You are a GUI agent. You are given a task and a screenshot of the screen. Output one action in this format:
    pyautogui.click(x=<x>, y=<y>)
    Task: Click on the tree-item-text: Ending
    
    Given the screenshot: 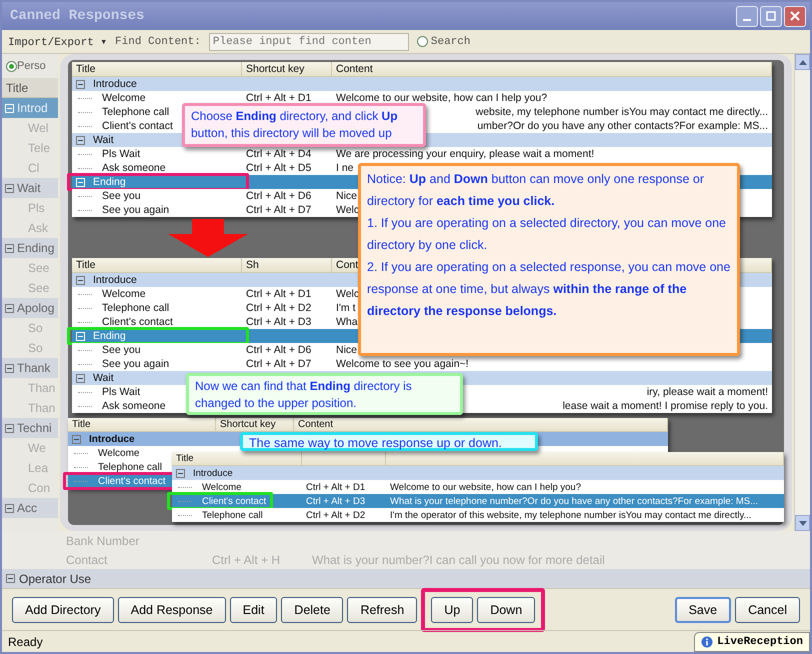 What is the action you would take?
    pyautogui.click(x=35, y=248)
    